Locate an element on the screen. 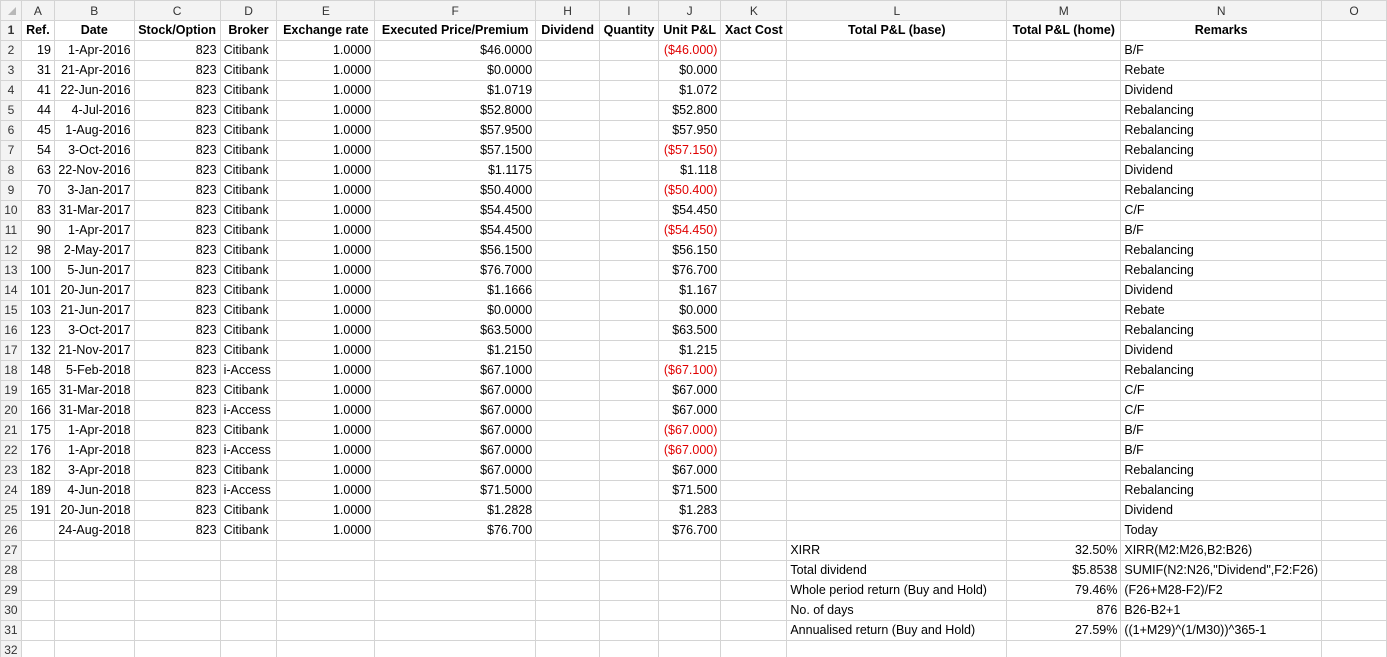 This screenshot has height=657, width=1387. cell-ref: 189 is located at coordinates (37, 490).